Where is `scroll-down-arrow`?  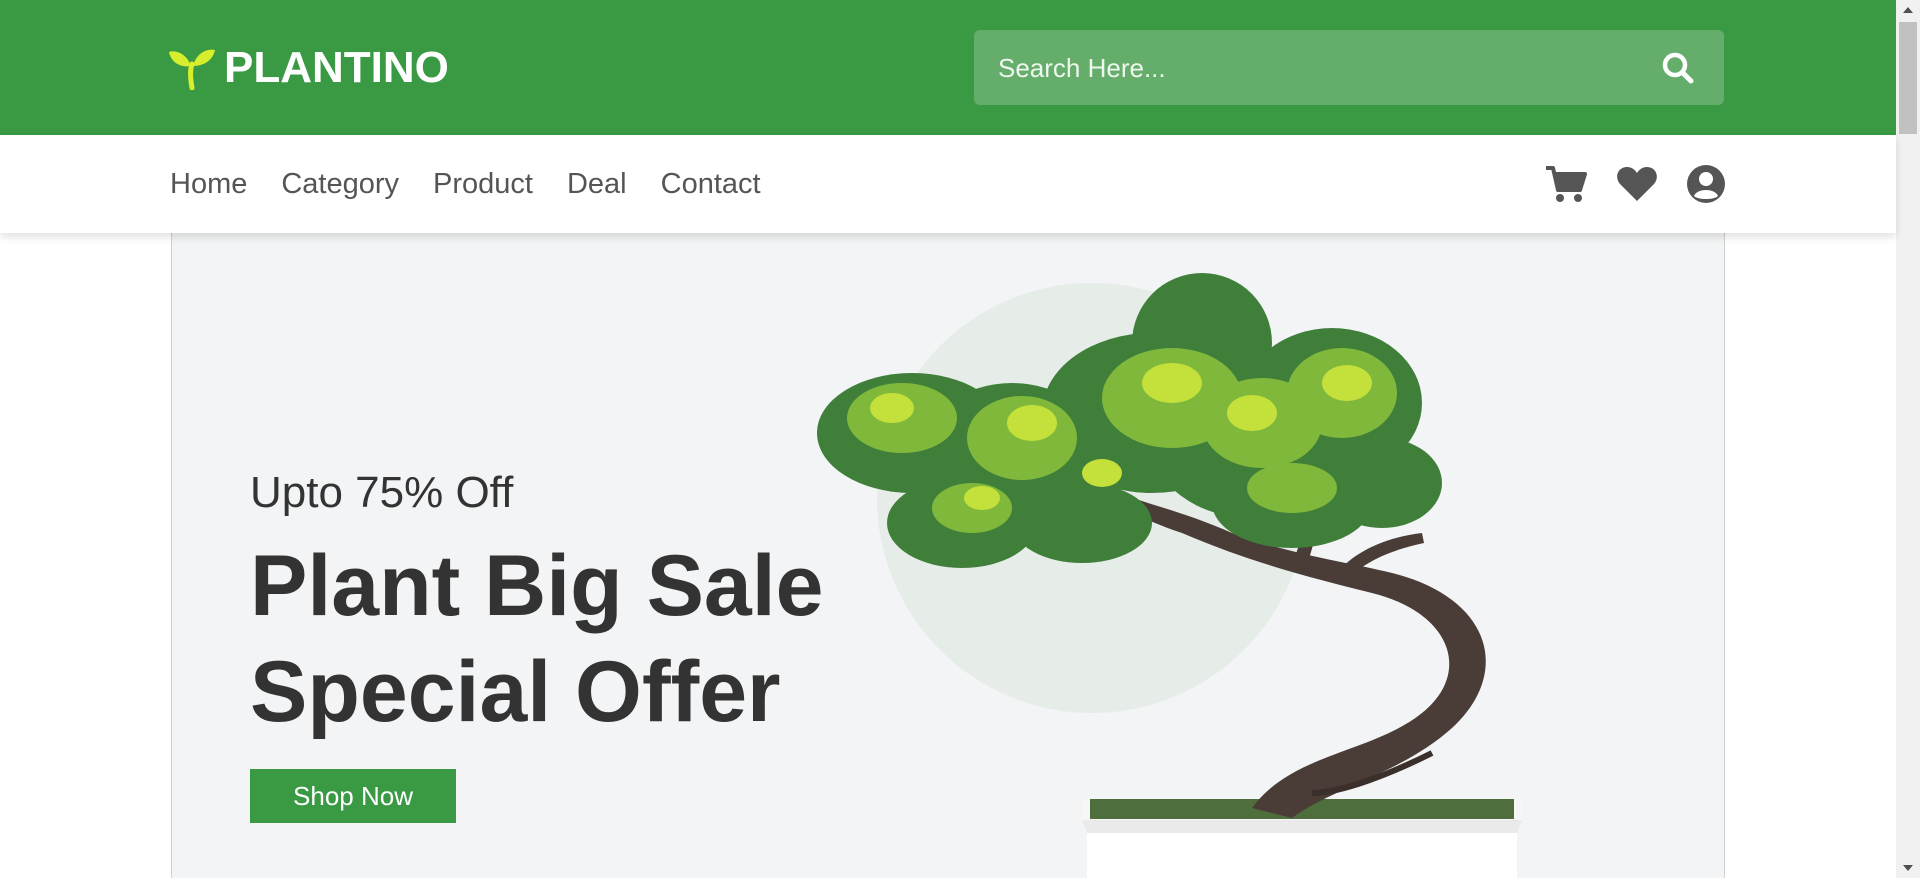 scroll-down-arrow is located at coordinates (1908, 868).